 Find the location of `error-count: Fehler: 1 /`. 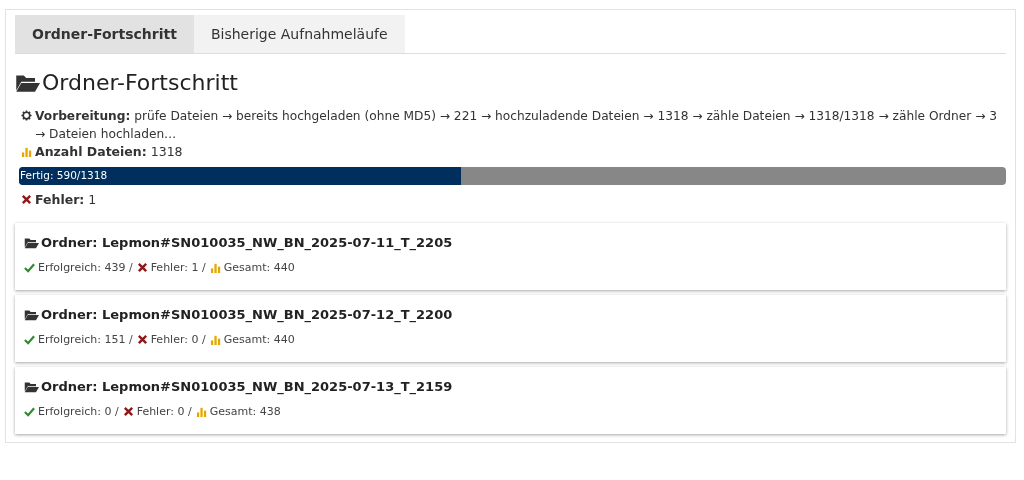

error-count: Fehler: 1 / is located at coordinates (178, 267).